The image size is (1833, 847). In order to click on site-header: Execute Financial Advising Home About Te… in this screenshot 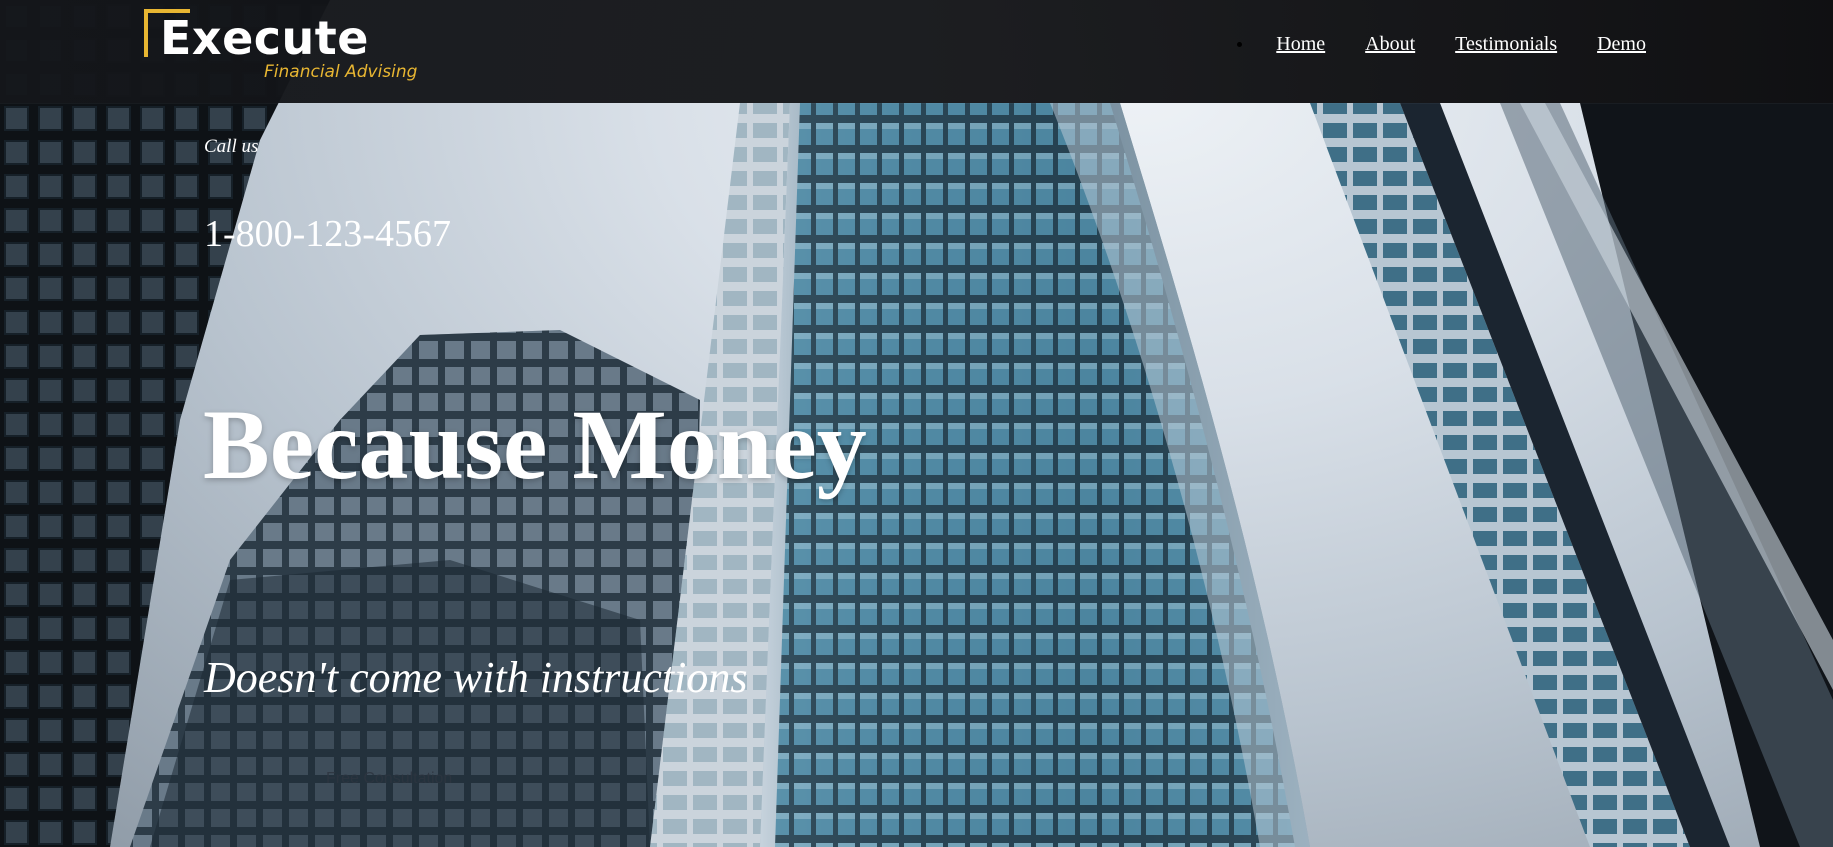, I will do `click(916, 51)`.